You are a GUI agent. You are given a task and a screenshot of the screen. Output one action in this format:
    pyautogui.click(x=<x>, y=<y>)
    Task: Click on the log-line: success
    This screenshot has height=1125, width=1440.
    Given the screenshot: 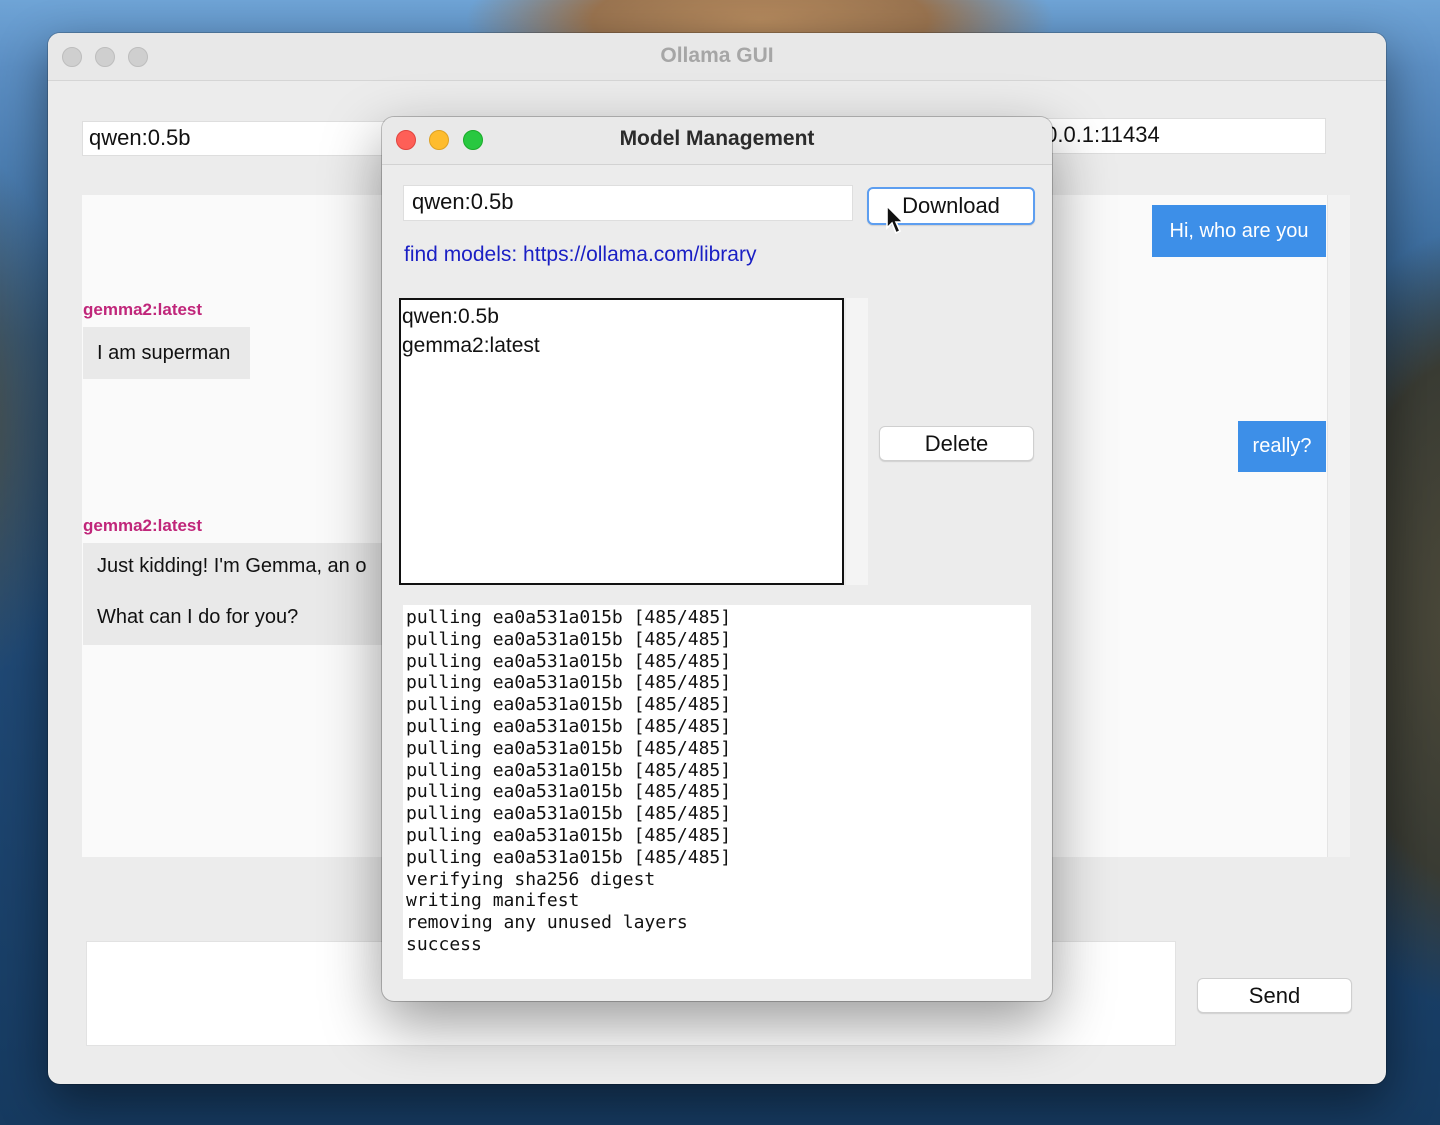 What is the action you would take?
    pyautogui.click(x=444, y=944)
    